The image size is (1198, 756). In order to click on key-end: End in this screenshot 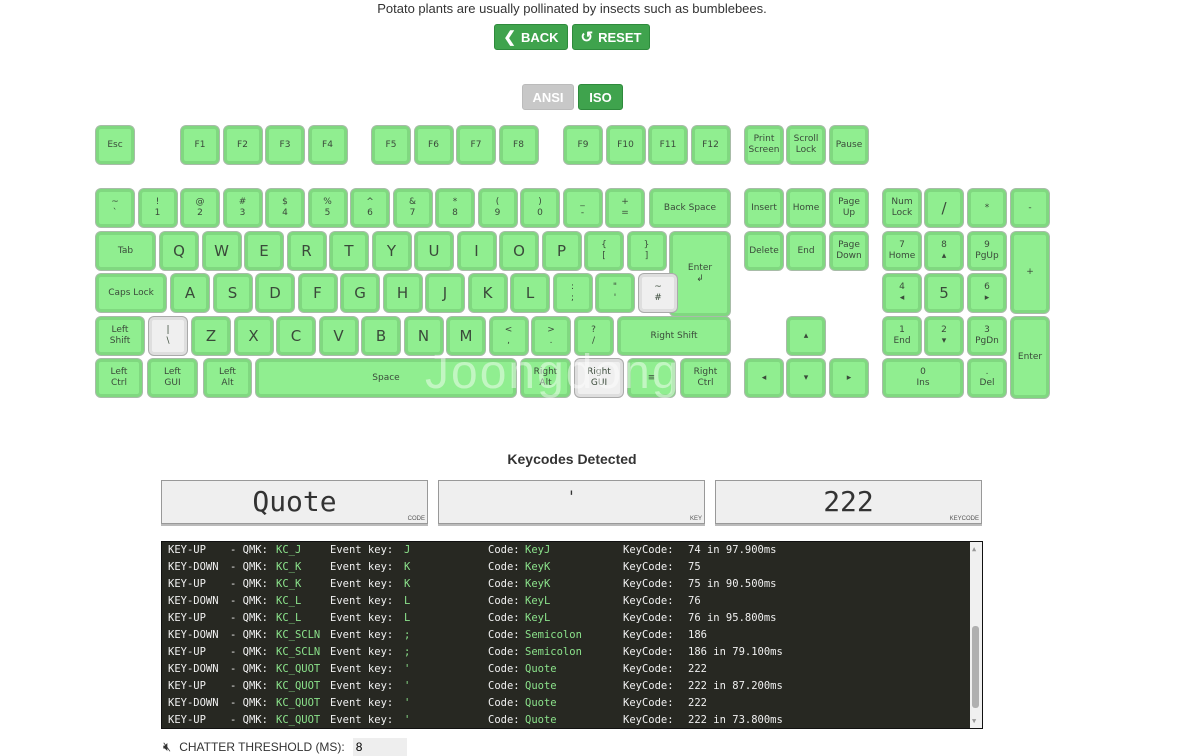, I will do `click(806, 251)`.